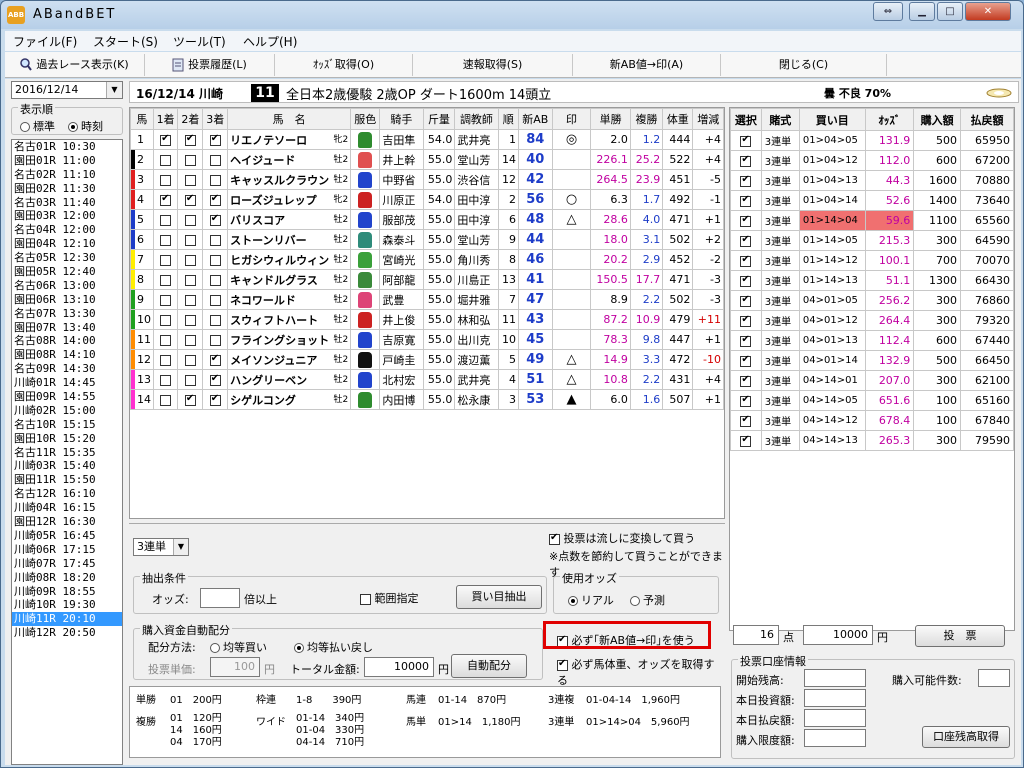  I want to click on race-list-item: 園田03R 12:00, so click(67, 216).